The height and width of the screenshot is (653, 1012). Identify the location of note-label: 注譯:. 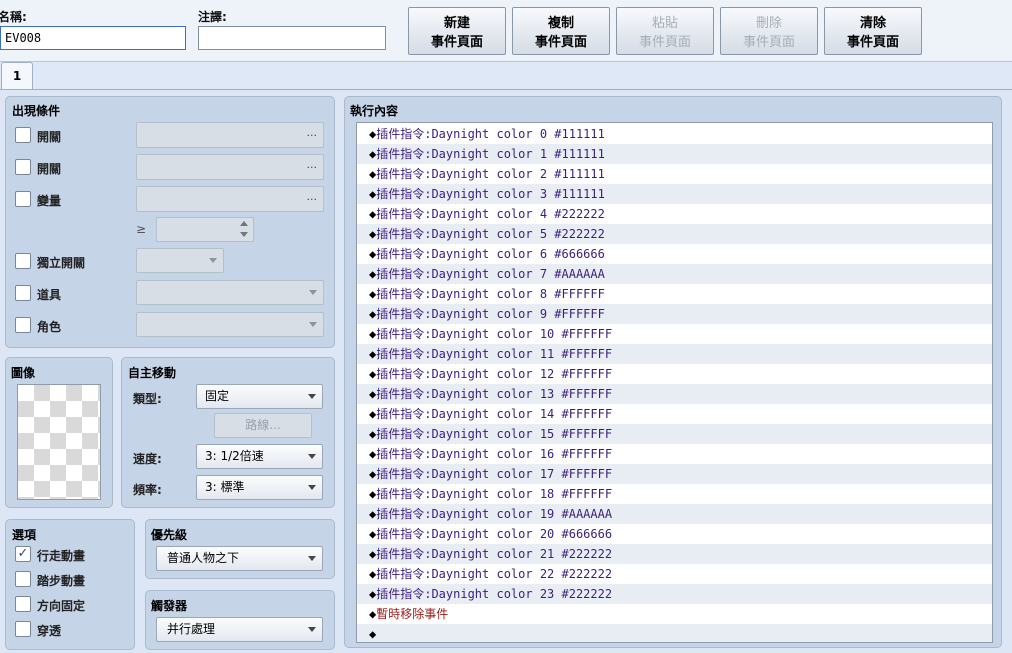
(212, 17).